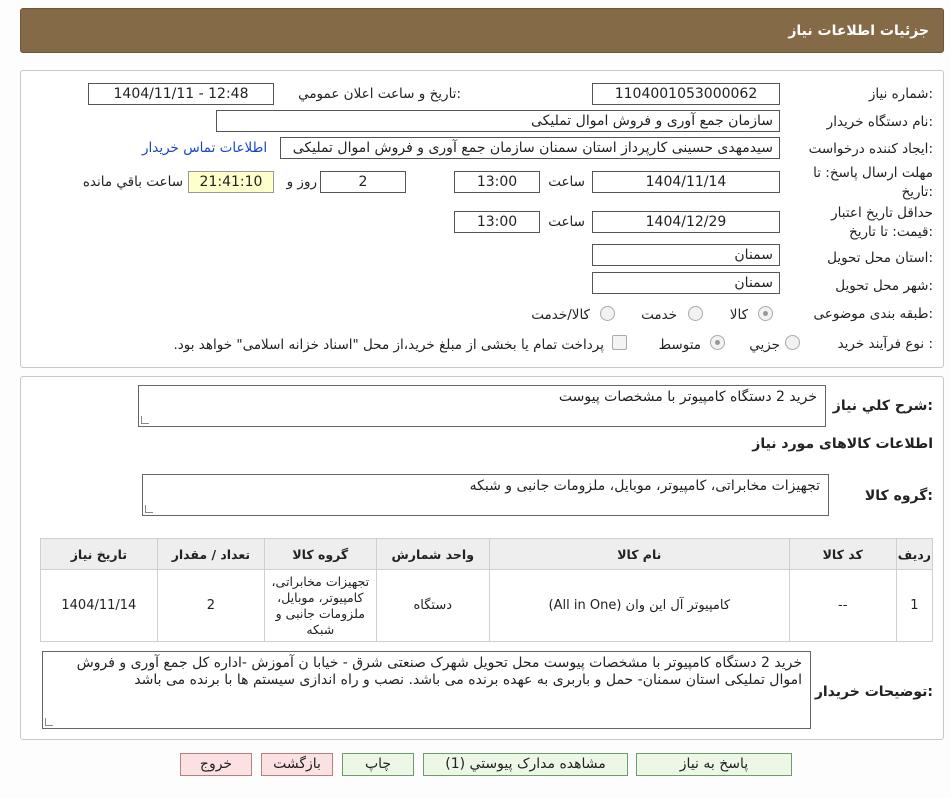 The image size is (951, 798). I want to click on exit-button: خروج, so click(216, 764).